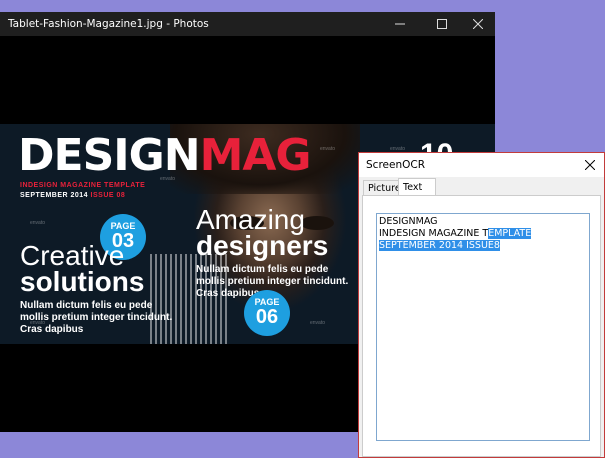 This screenshot has height=458, width=605. What do you see at coordinates (408, 221) in the screenshot?
I see `ocr-line-1: DESIGNMAG` at bounding box center [408, 221].